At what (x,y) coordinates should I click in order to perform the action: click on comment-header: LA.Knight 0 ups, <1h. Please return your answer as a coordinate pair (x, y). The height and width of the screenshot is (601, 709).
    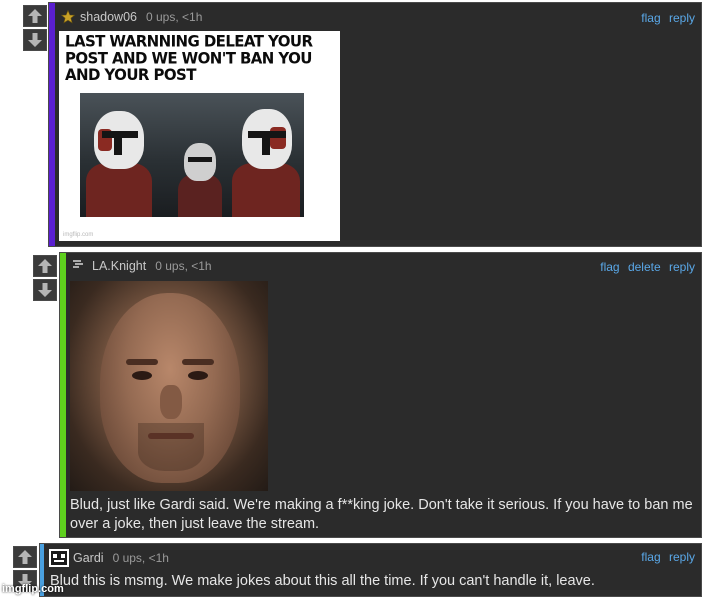
    Looking at the image, I should click on (142, 266).